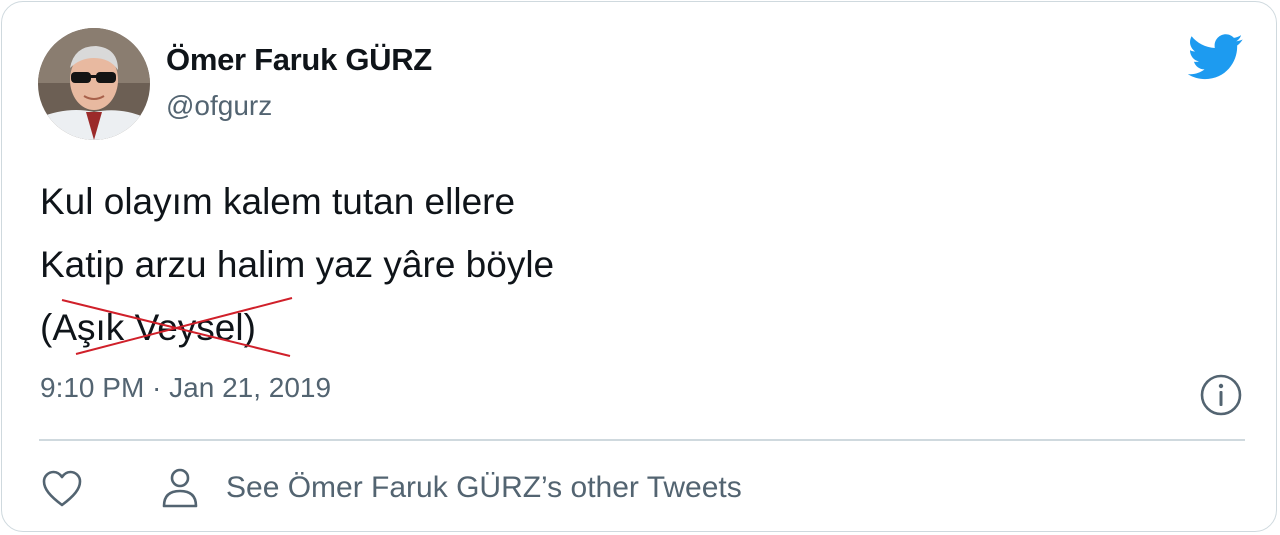 The width and height of the screenshot is (1280, 535). I want to click on tweet-timestamp: 9:10 PM · Jan 21, 2019, so click(185, 388).